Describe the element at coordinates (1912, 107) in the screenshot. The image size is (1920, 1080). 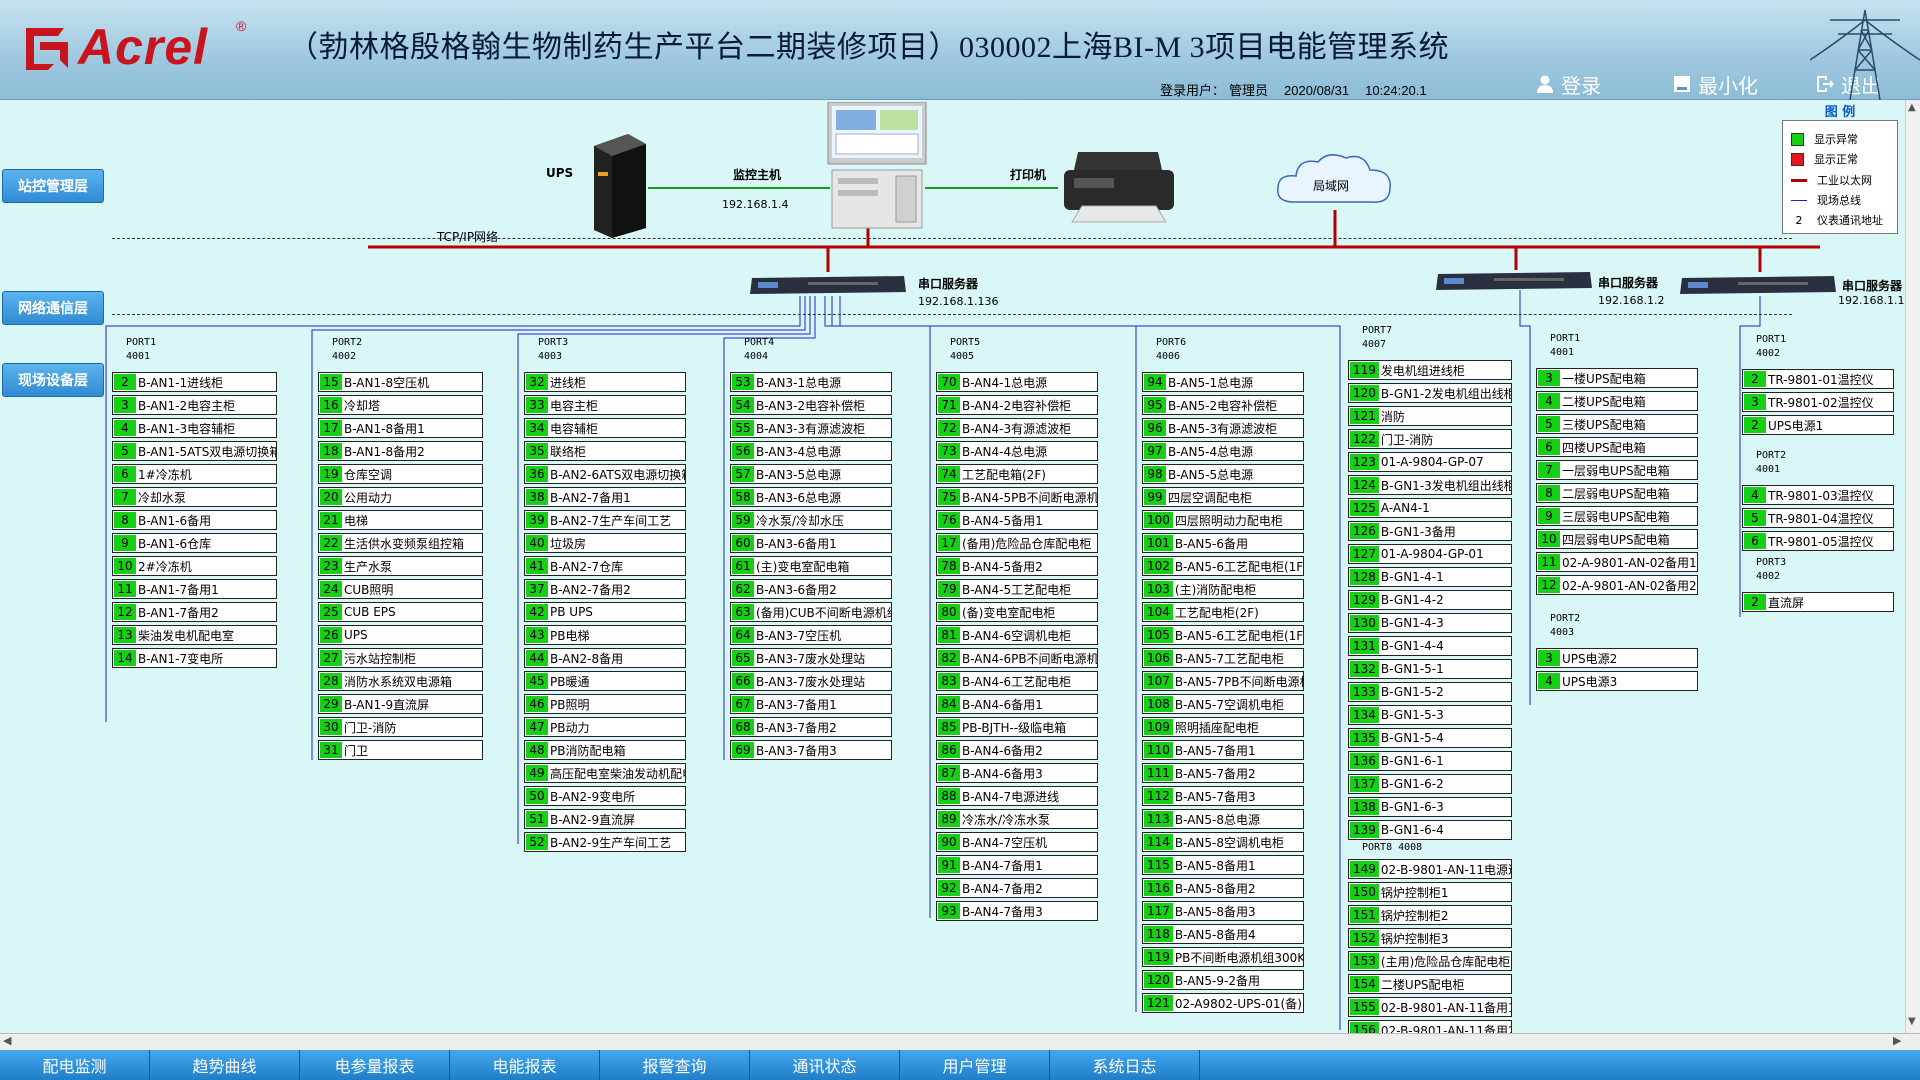
I see `scroll-up-icon: ▲` at that location.